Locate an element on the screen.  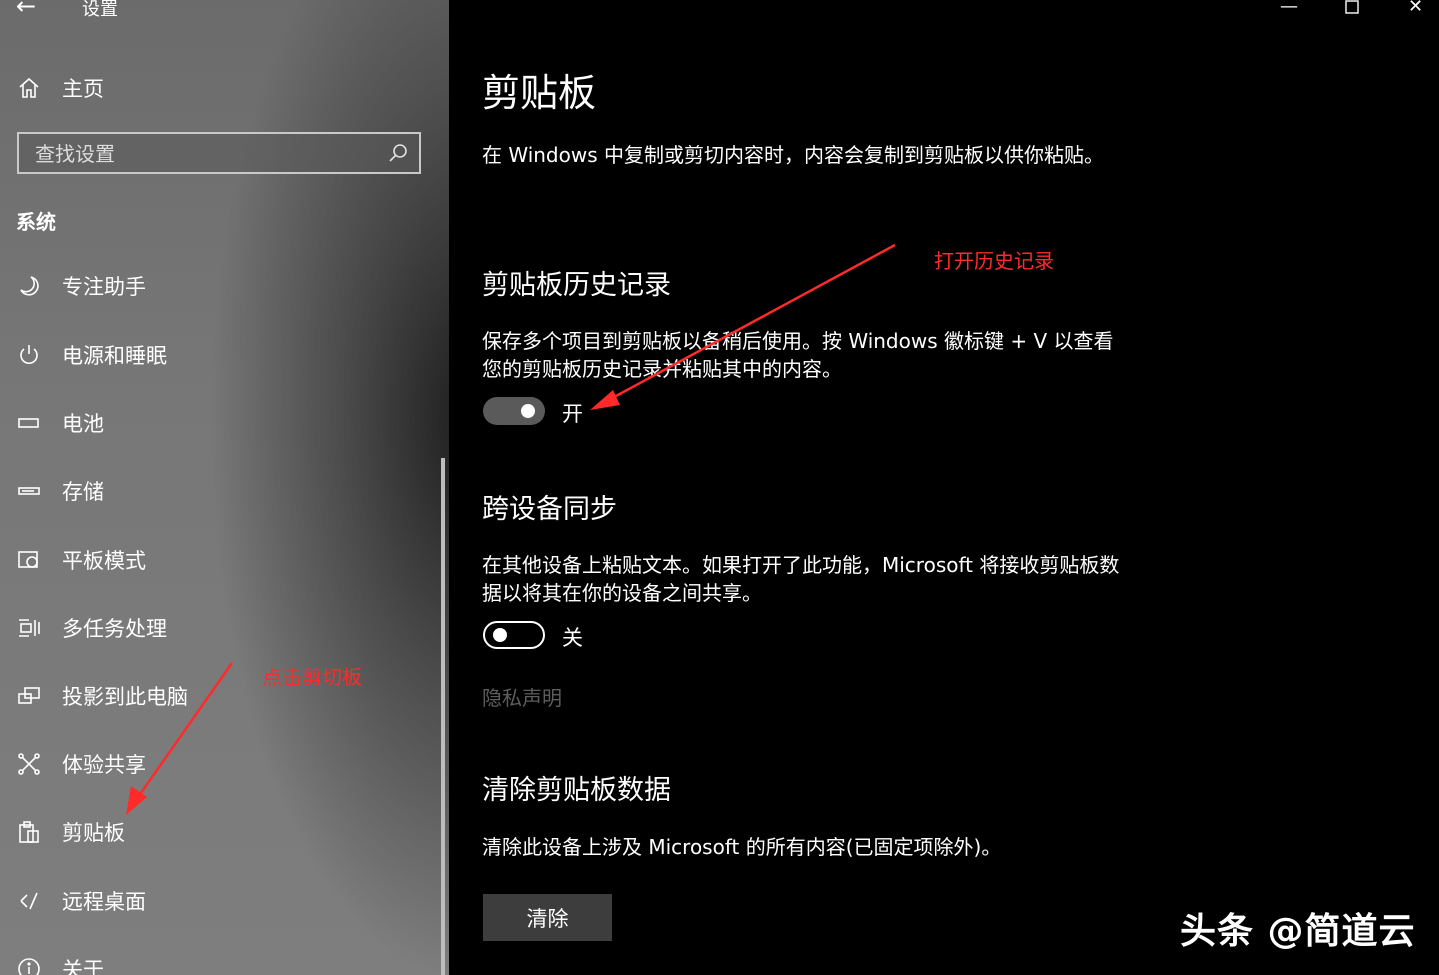
sidebar-item-project: 投影到此电脑 is located at coordinates (102, 696).